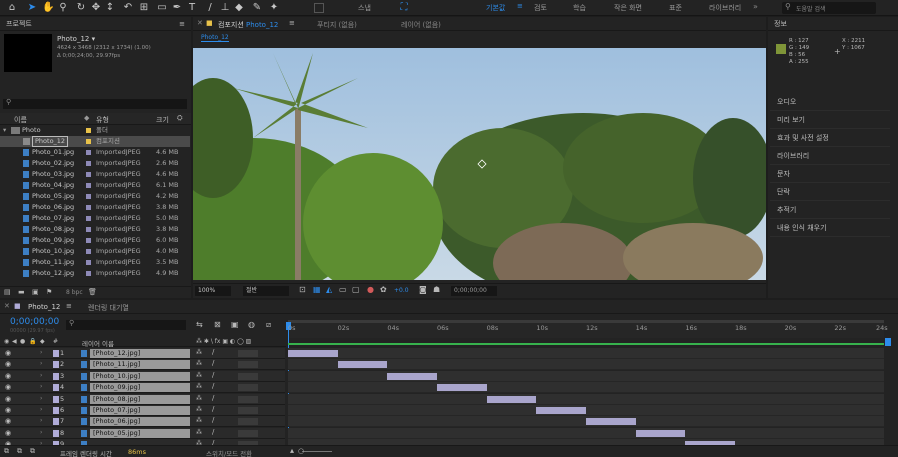 The image size is (898, 457). What do you see at coordinates (329, 289) in the screenshot?
I see `mask-visibility-icon: ◭` at bounding box center [329, 289].